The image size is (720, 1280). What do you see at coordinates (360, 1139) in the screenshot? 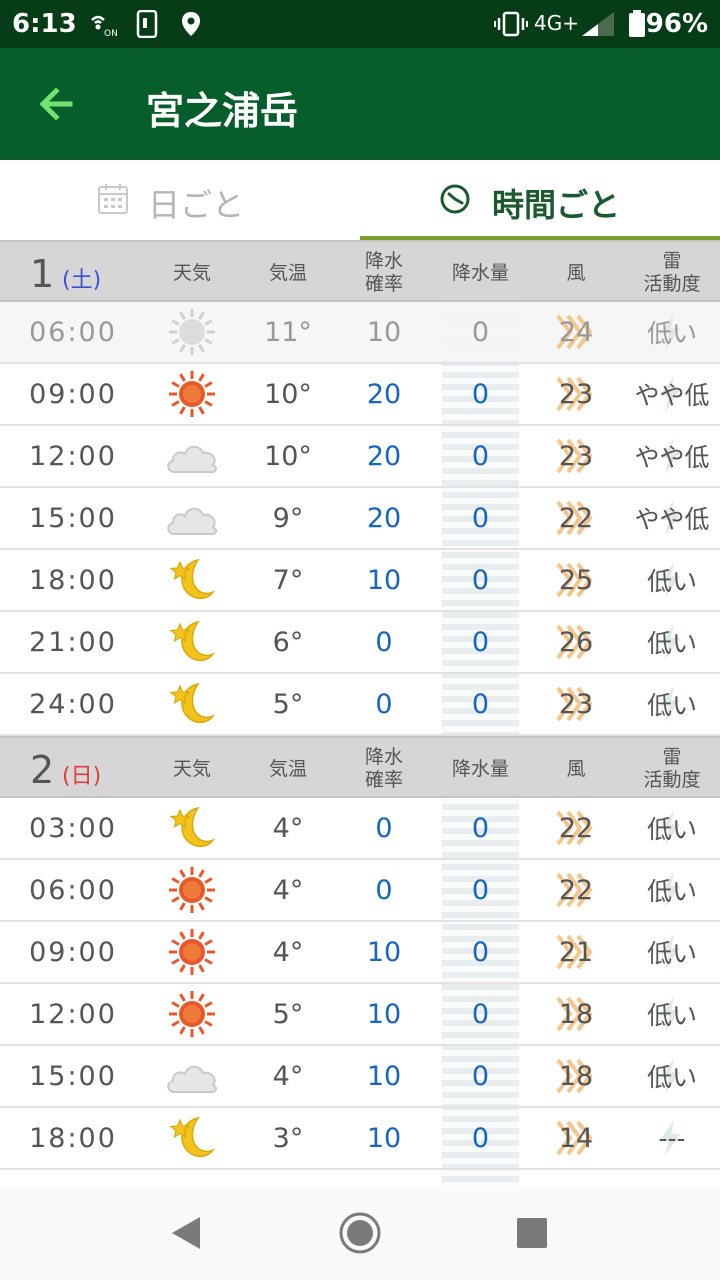
I see `table-row: 18:00 3° 10 0 14 ---` at bounding box center [360, 1139].